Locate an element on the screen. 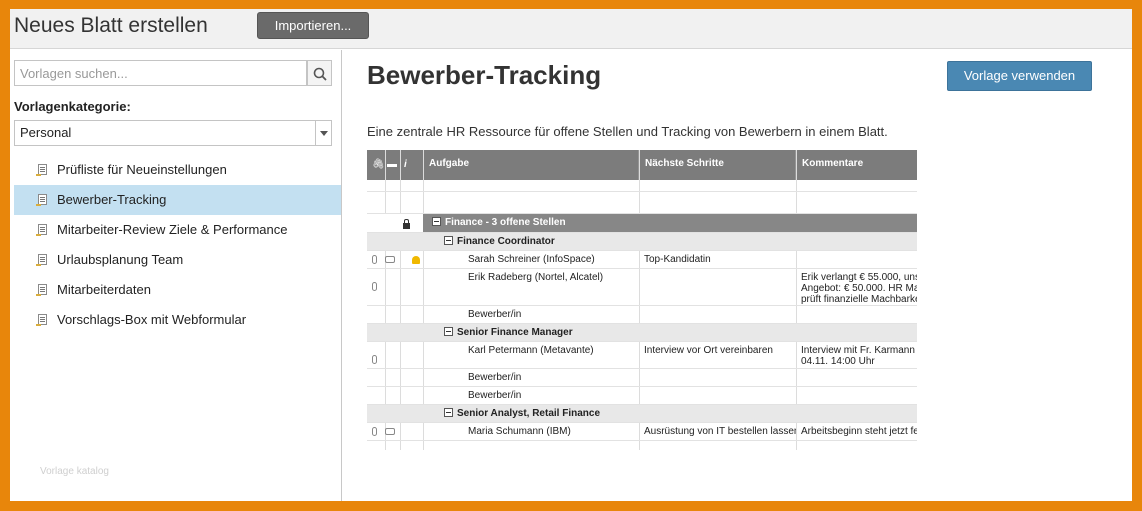 The image size is (1142, 511). task-text: Senior Finance Manager is located at coordinates (515, 332).